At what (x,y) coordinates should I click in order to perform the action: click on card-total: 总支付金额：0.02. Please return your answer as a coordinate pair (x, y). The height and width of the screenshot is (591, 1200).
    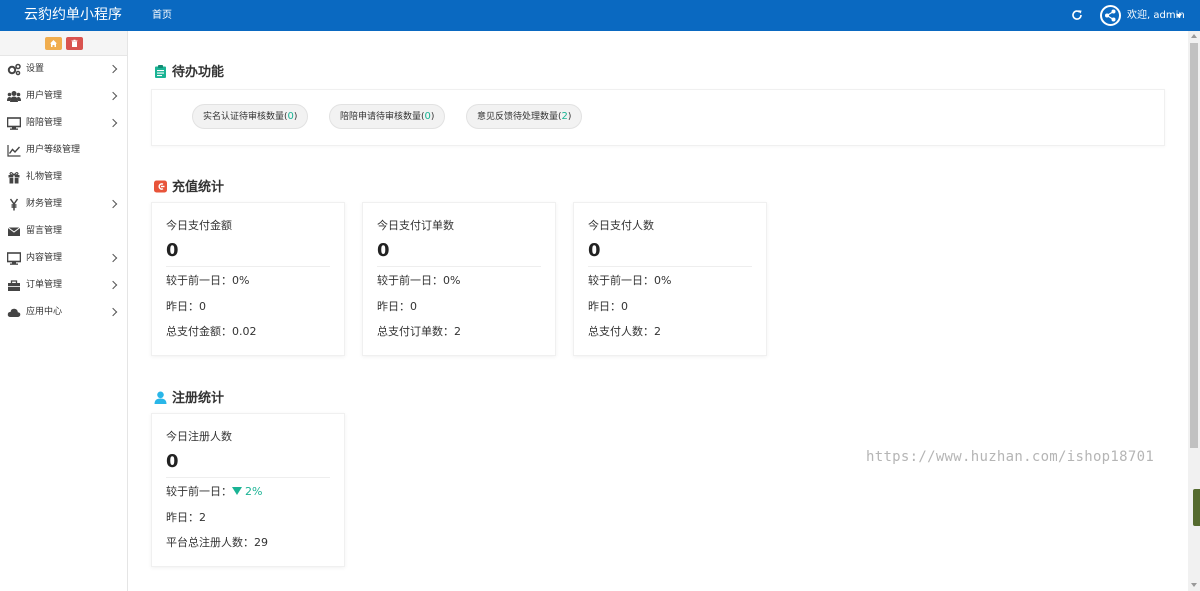
    Looking at the image, I should click on (211, 331).